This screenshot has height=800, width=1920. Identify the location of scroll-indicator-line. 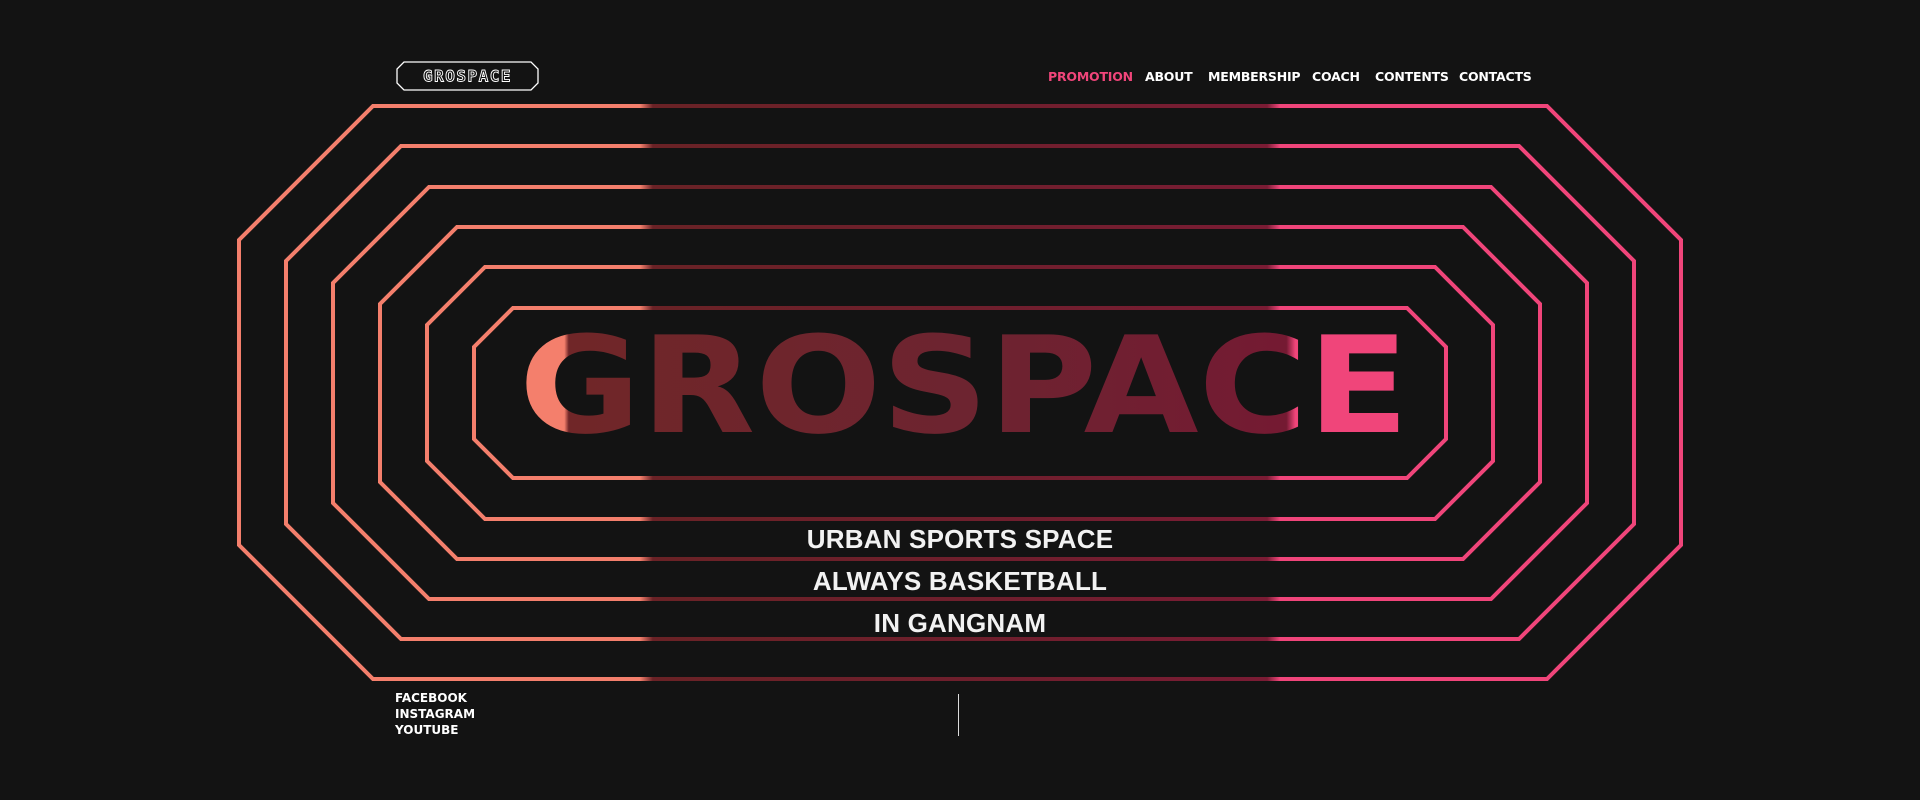
(958, 715).